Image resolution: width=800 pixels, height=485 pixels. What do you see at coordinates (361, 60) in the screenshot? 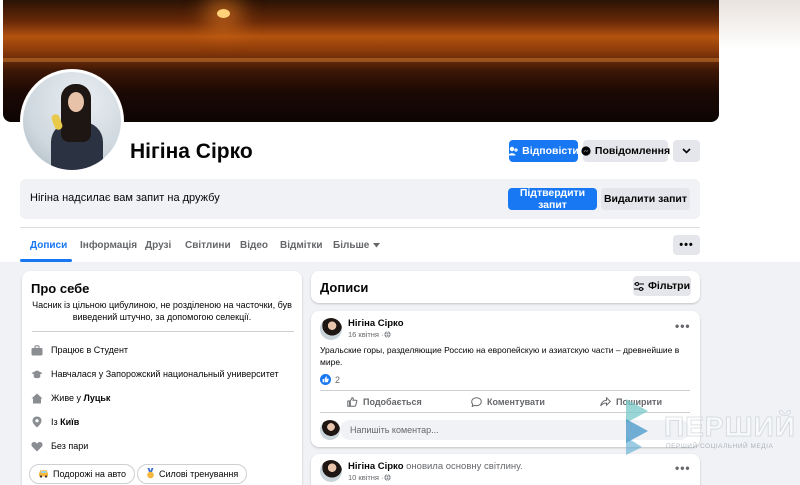
I see `cover-horizon` at bounding box center [361, 60].